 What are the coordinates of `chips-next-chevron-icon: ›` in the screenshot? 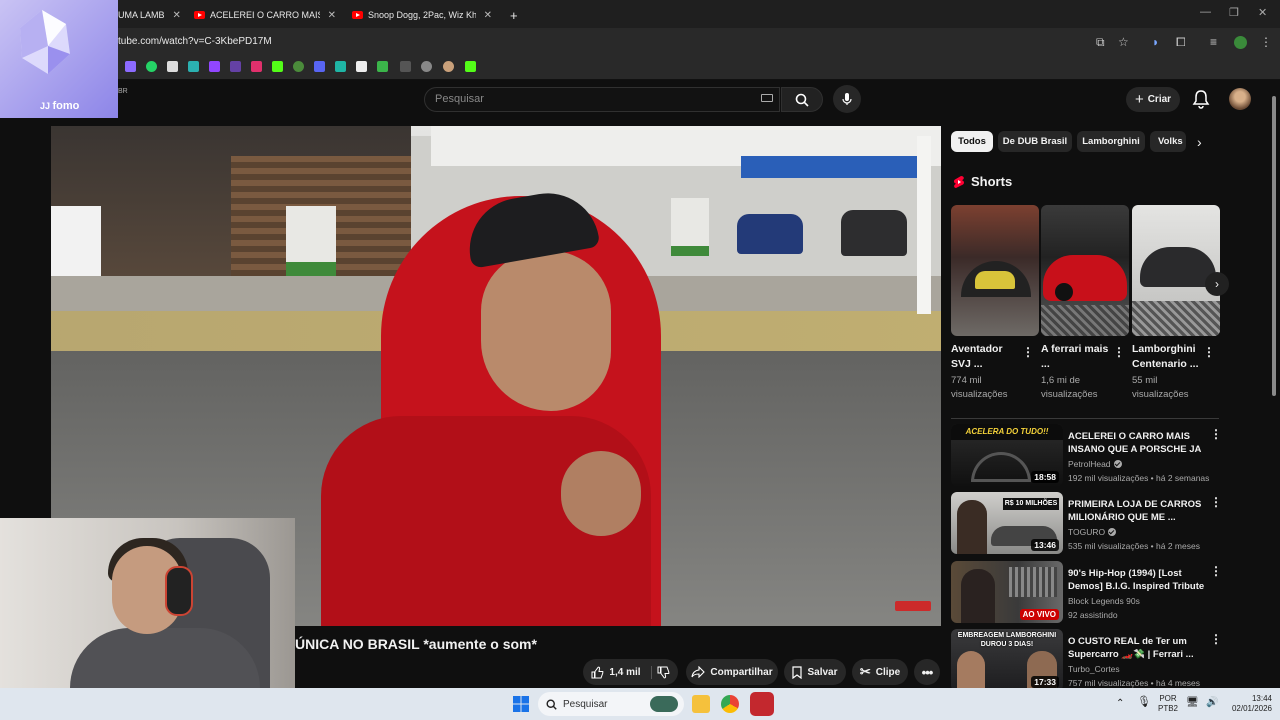 It's located at (1199, 142).